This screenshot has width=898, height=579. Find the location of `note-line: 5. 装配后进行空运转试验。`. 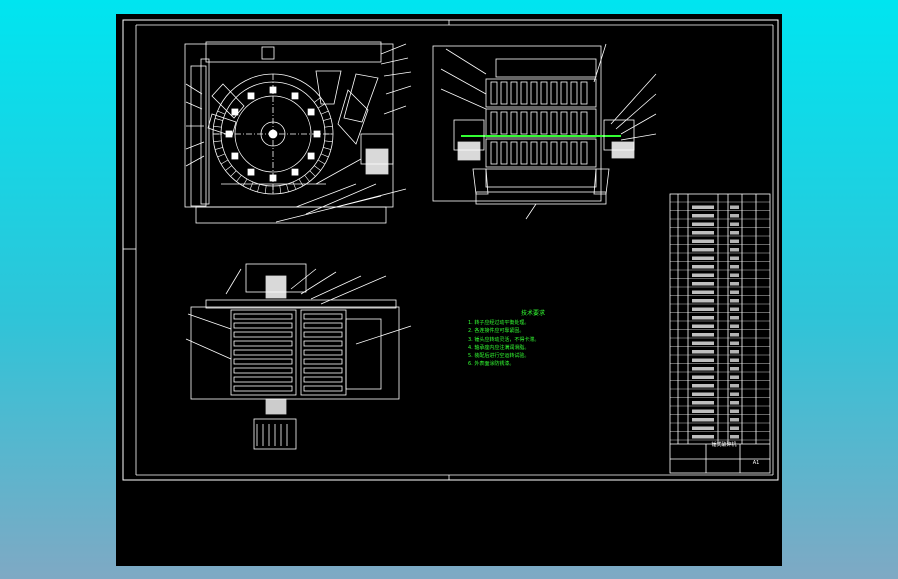

note-line: 5. 装配后进行空运转试验。 is located at coordinates (499, 356).